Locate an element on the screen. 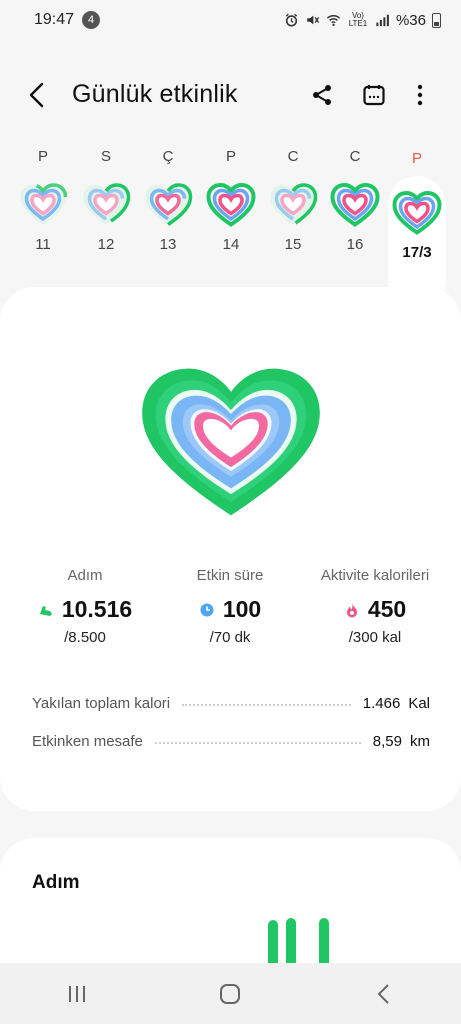 The width and height of the screenshot is (461, 1024). steps-goal: /8.500 is located at coordinates (85, 637).